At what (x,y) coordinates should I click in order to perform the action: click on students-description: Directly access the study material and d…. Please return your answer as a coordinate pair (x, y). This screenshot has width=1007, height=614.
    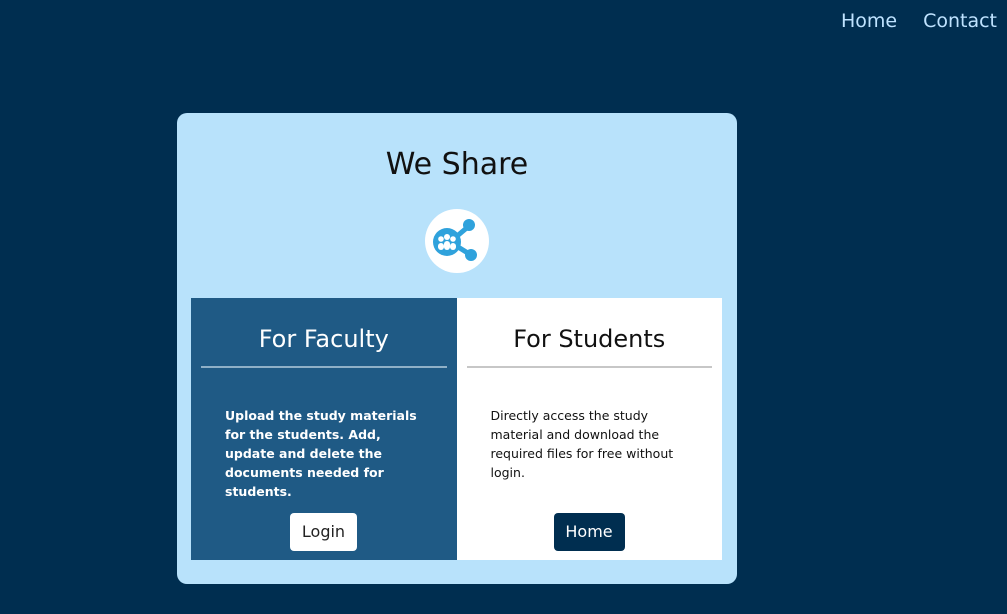
    Looking at the image, I should click on (582, 444).